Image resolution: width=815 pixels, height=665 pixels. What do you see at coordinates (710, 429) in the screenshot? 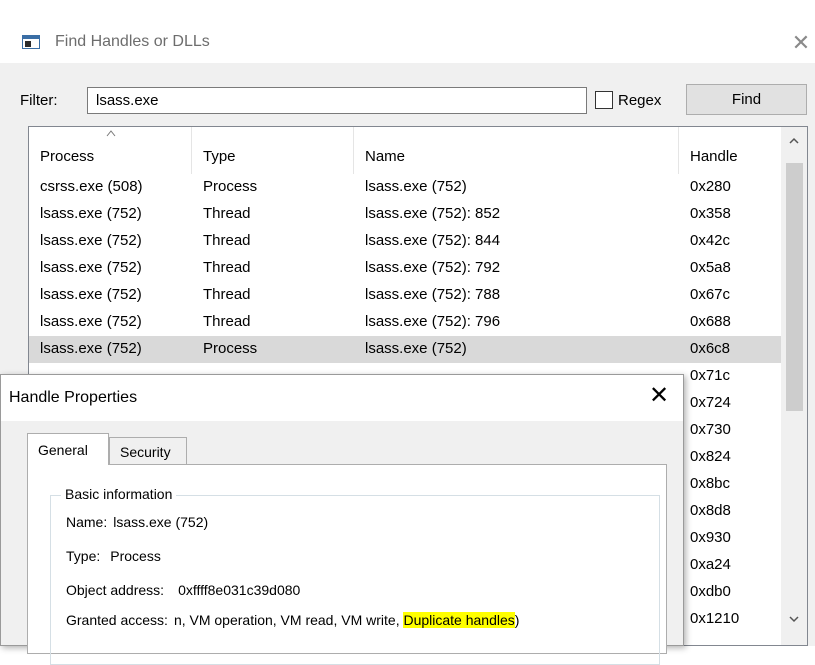
I see `cell-handle: 0x730` at bounding box center [710, 429].